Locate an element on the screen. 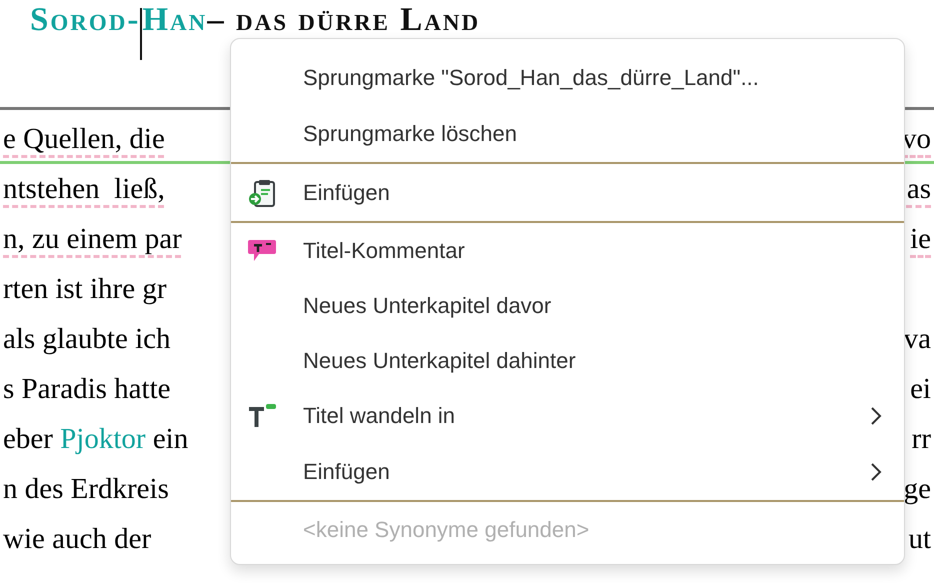  body-text: wie auch der is located at coordinates (77, 539).